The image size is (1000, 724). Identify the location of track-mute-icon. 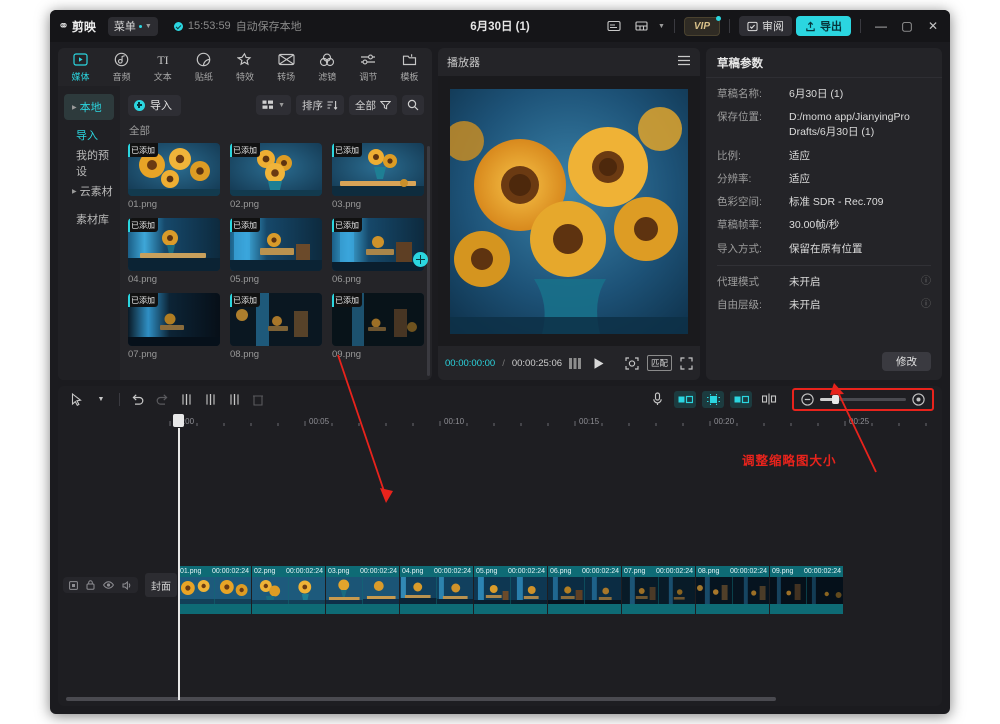
(90, 585).